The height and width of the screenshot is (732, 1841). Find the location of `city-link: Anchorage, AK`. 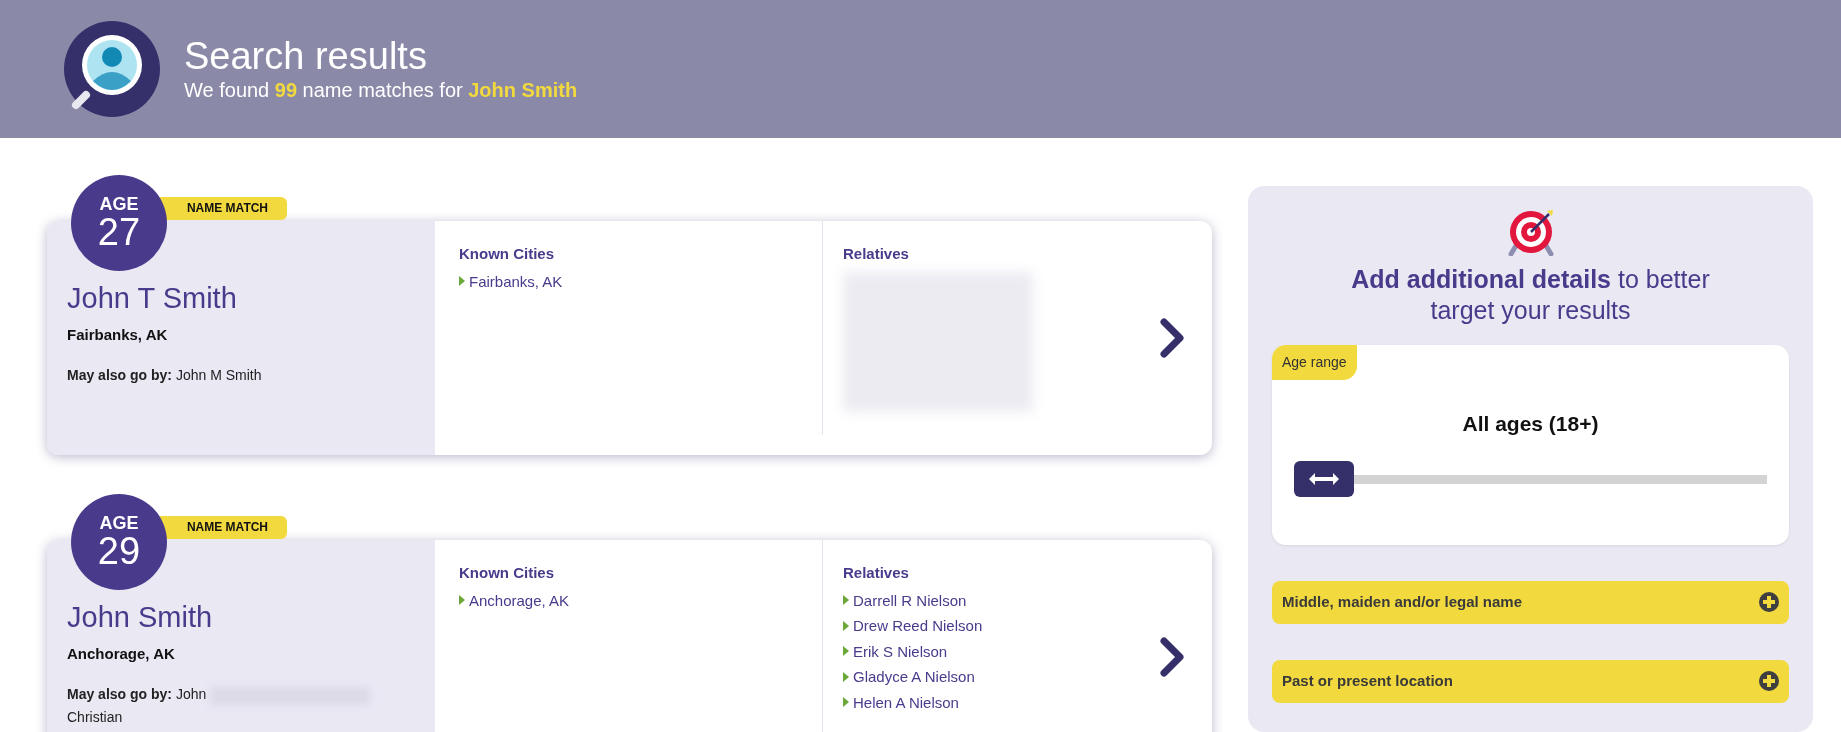

city-link: Anchorage, AK is located at coordinates (519, 600).